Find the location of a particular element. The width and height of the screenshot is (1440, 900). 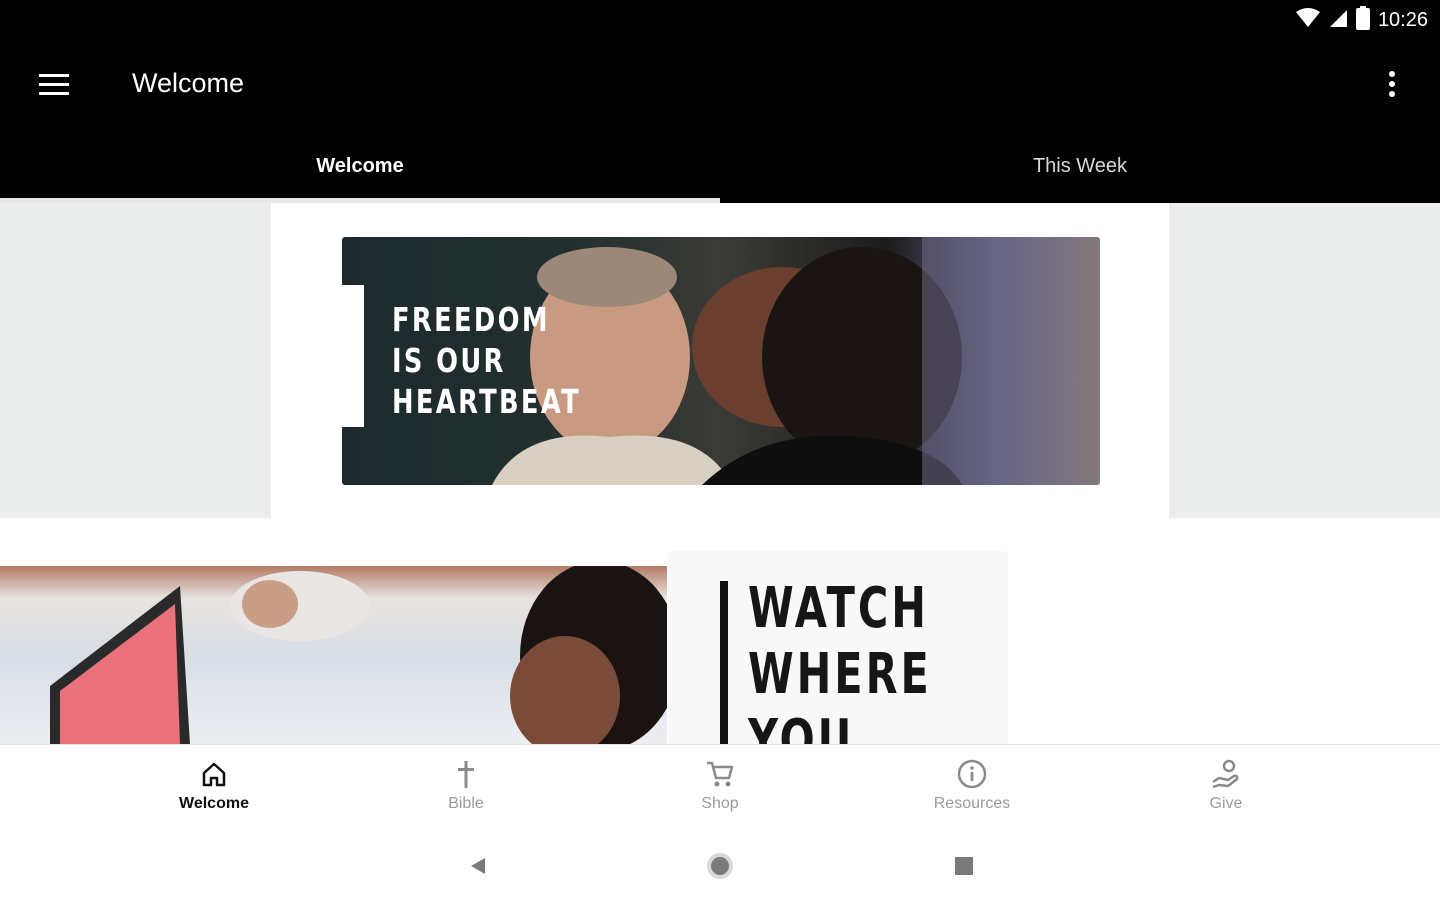

hamburger-menu-icon is located at coordinates (54, 86).